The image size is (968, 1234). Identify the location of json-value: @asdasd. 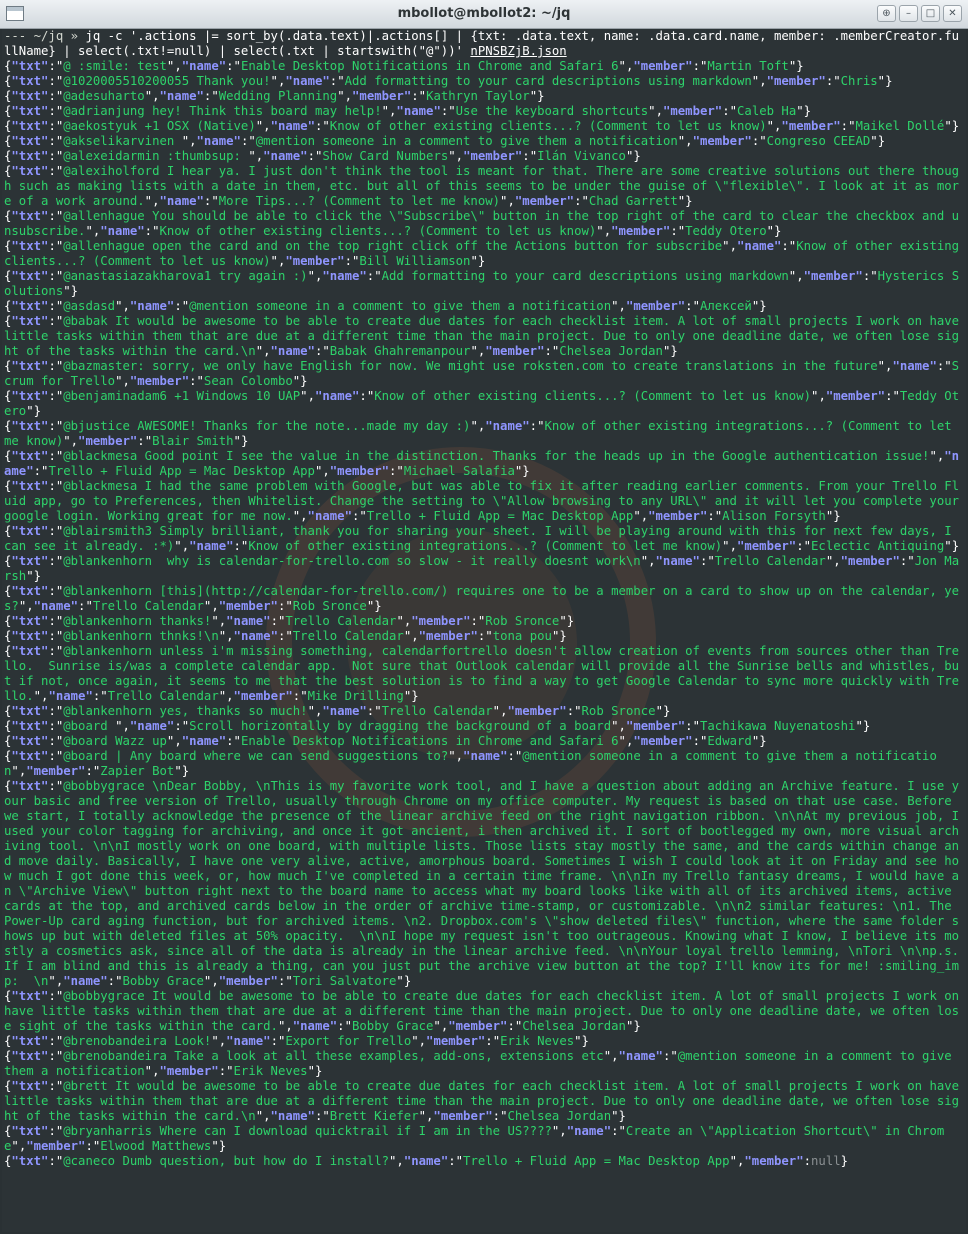
(89, 306).